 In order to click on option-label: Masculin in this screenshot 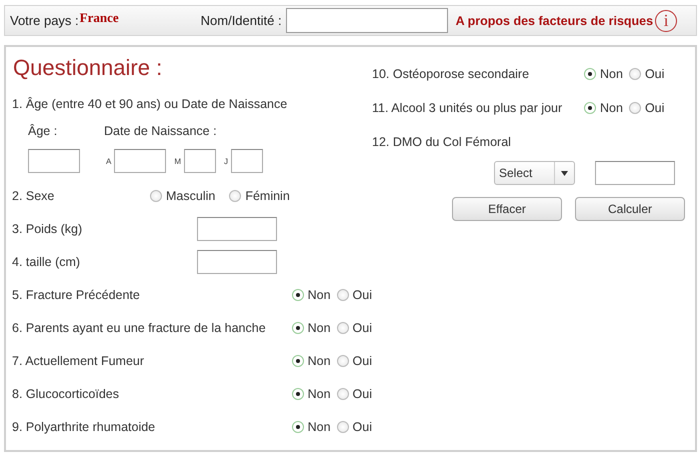, I will do `click(191, 195)`.